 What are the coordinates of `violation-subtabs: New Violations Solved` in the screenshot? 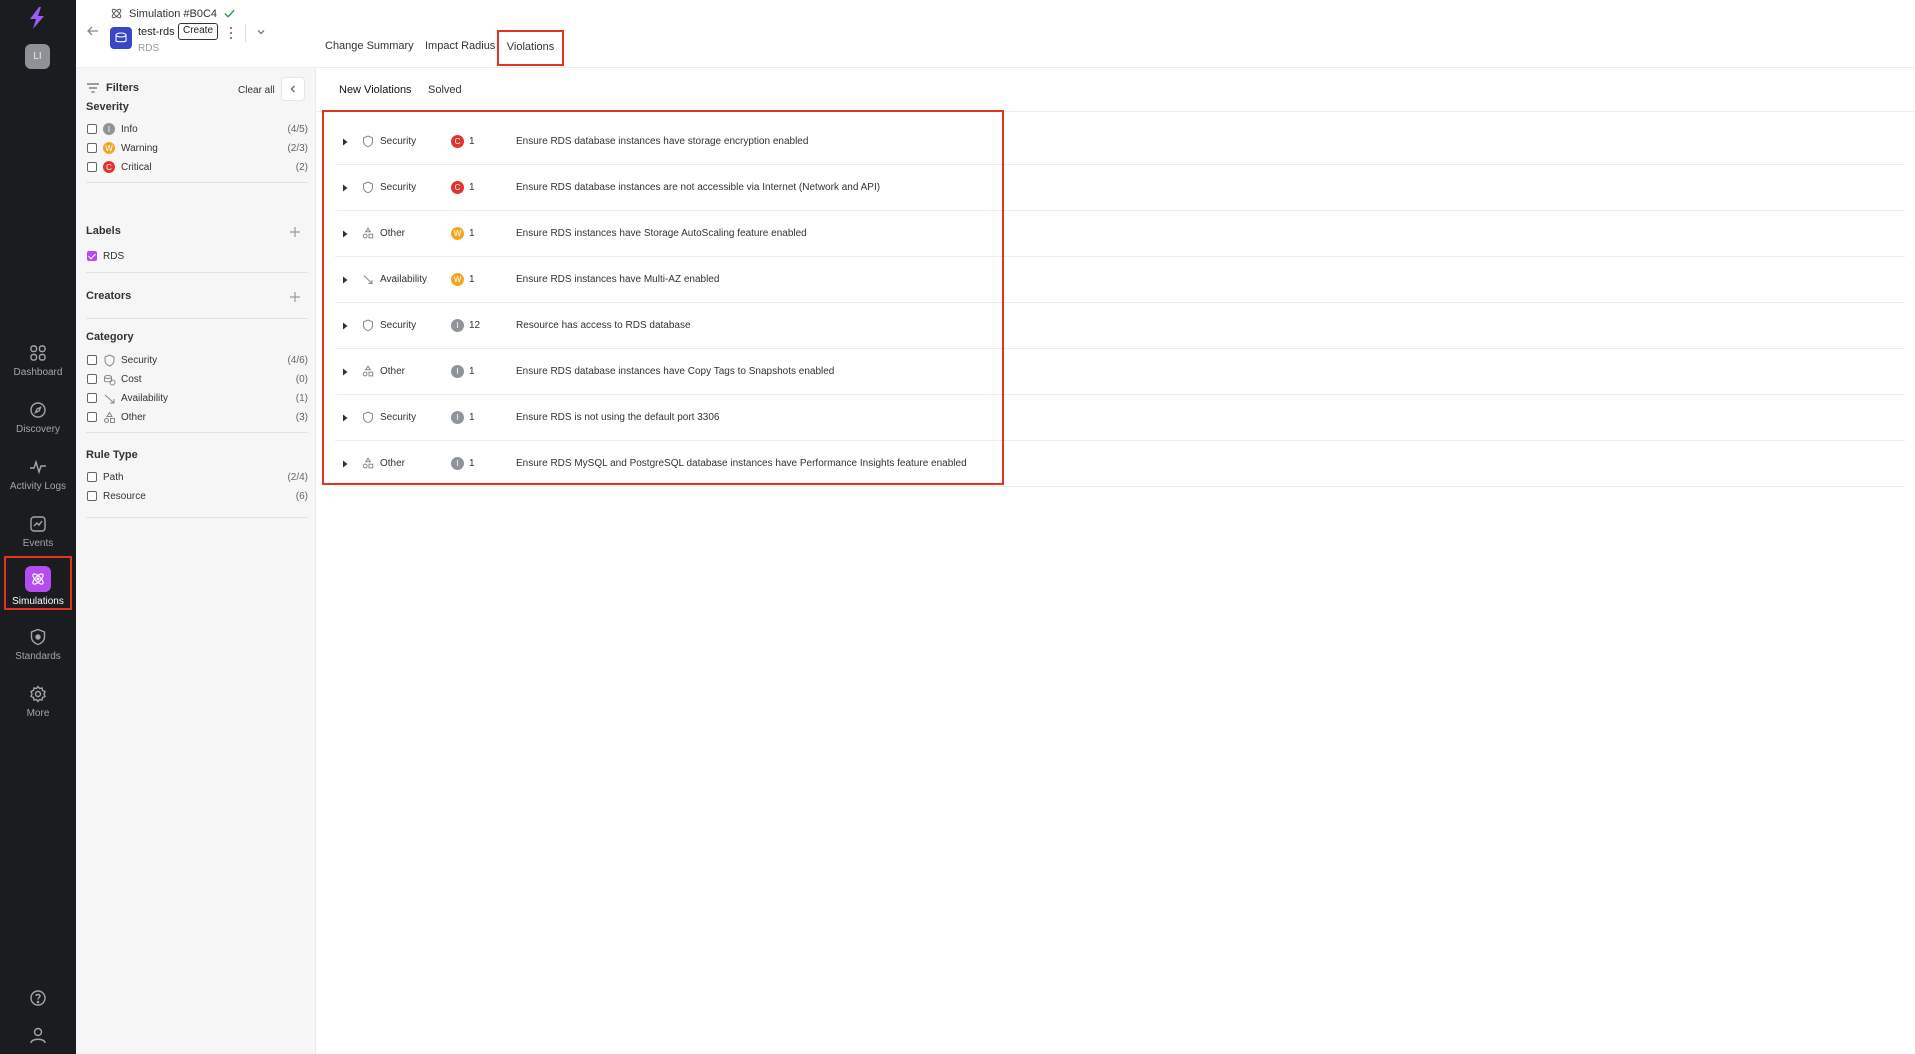 It's located at (1115, 90).